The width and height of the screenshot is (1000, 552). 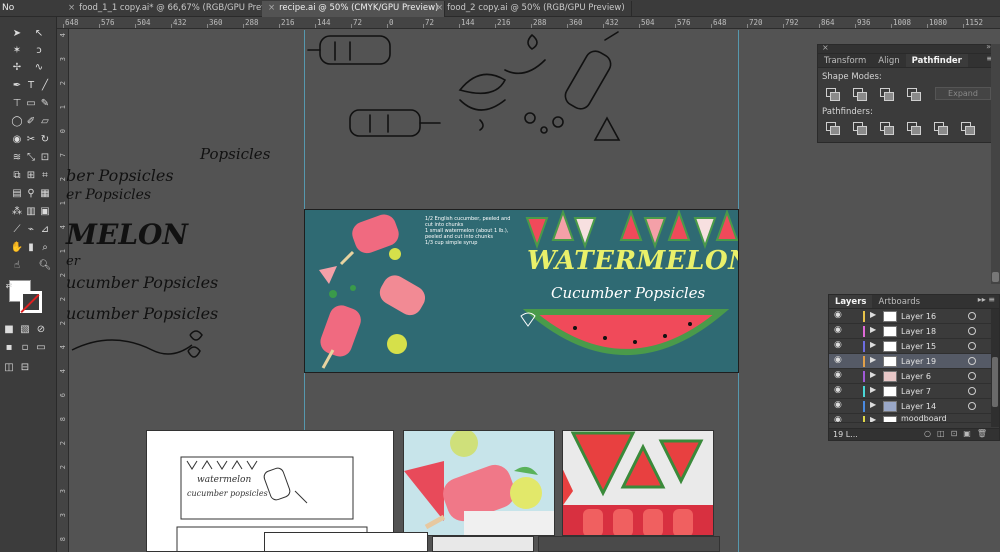 What do you see at coordinates (479, 483) in the screenshot?
I see `photo-thumbnail-popsicles` at bounding box center [479, 483].